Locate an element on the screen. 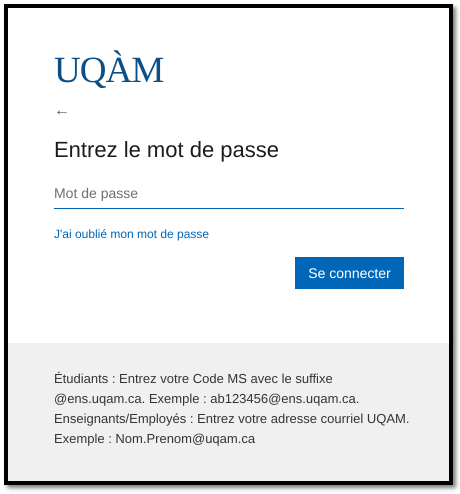 The width and height of the screenshot is (460, 494). back-button: ← is located at coordinates (62, 111).